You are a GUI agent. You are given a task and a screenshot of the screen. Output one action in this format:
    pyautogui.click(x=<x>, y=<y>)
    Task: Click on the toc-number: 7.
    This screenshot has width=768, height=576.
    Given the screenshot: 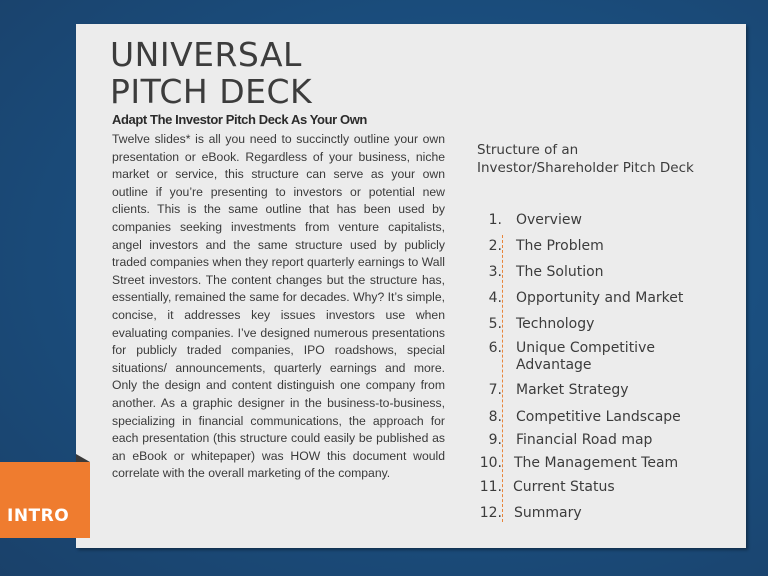 What is the action you would take?
    pyautogui.click(x=495, y=390)
    